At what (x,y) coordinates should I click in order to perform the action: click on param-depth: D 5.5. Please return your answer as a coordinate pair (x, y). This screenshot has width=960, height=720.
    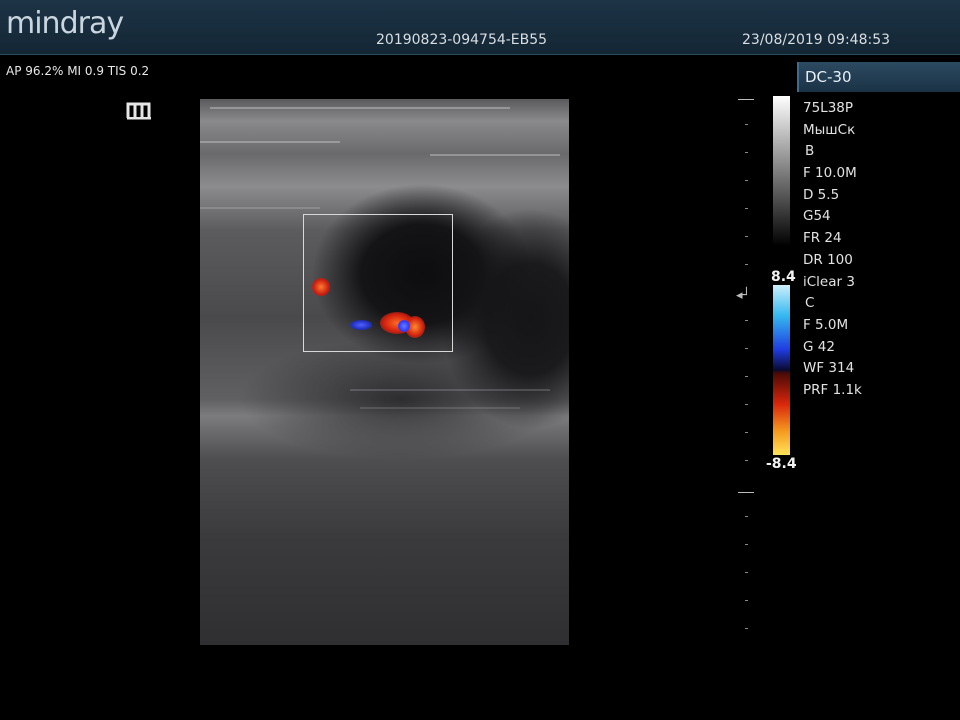
    Looking at the image, I should click on (821, 194).